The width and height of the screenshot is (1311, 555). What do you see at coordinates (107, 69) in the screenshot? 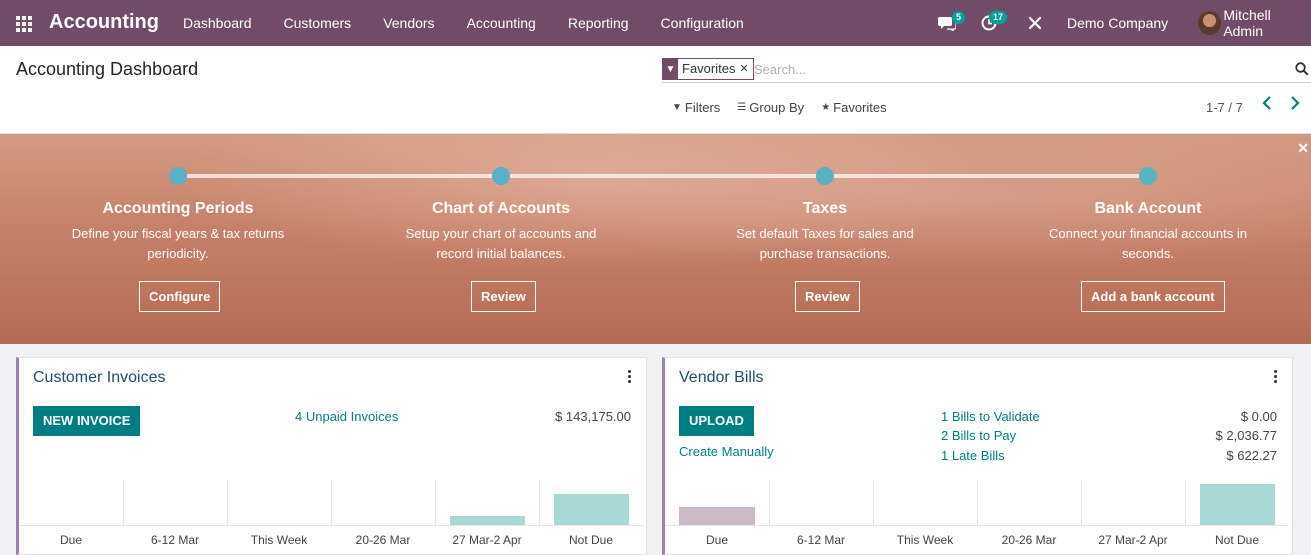
I see `page-title: Accounting Dashboard` at bounding box center [107, 69].